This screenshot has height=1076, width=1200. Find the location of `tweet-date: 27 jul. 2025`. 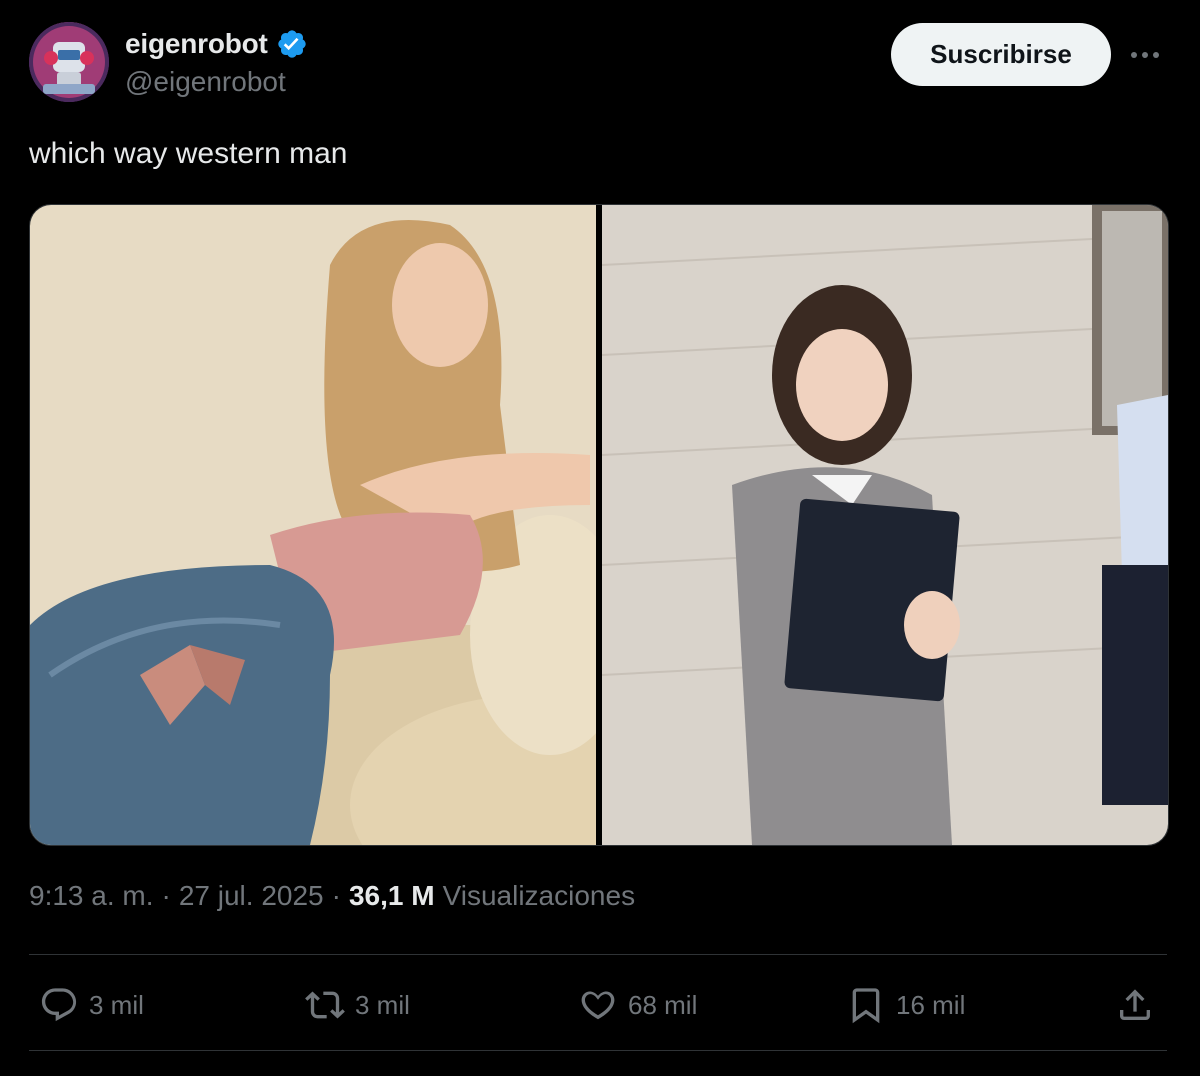

tweet-date: 27 jul. 2025 is located at coordinates (251, 896).